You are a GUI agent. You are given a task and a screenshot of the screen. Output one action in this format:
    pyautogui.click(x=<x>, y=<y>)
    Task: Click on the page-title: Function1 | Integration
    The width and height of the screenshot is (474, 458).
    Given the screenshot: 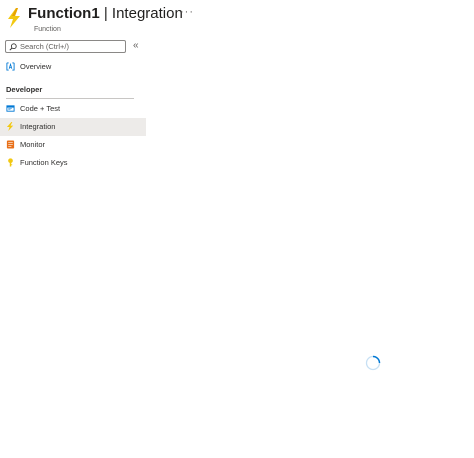 What is the action you would take?
    pyautogui.click(x=105, y=13)
    